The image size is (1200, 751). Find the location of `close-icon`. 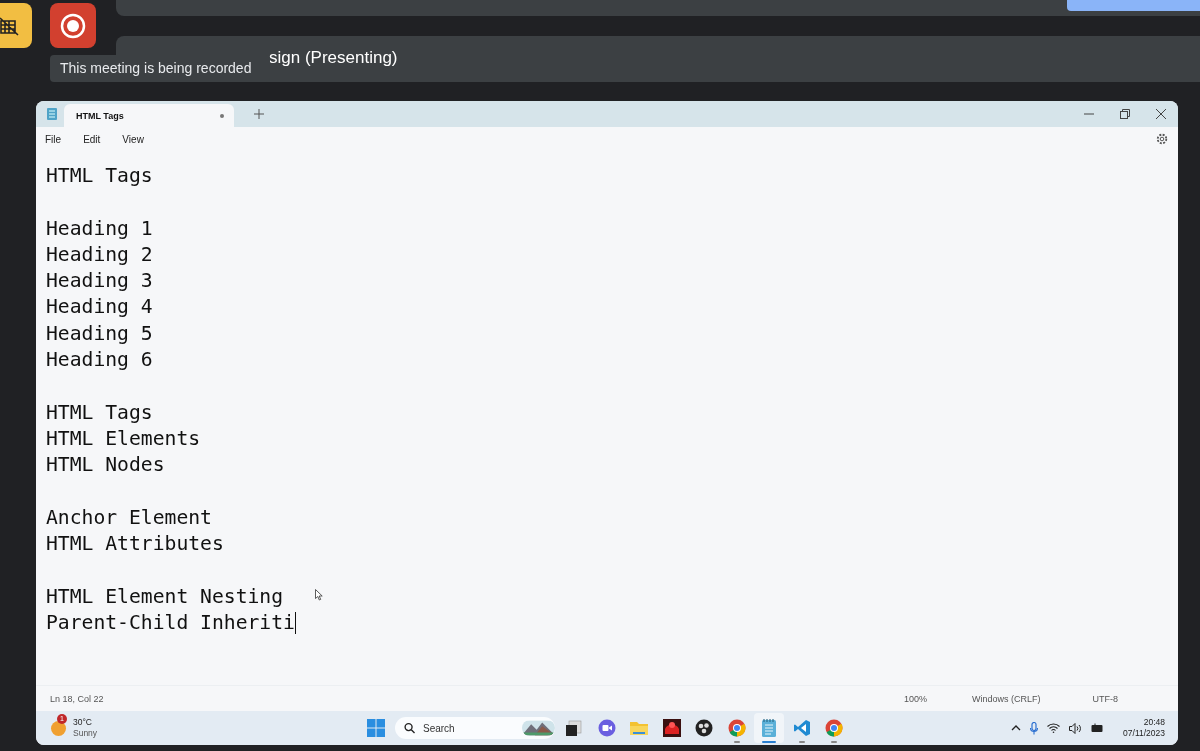

close-icon is located at coordinates (1161, 114).